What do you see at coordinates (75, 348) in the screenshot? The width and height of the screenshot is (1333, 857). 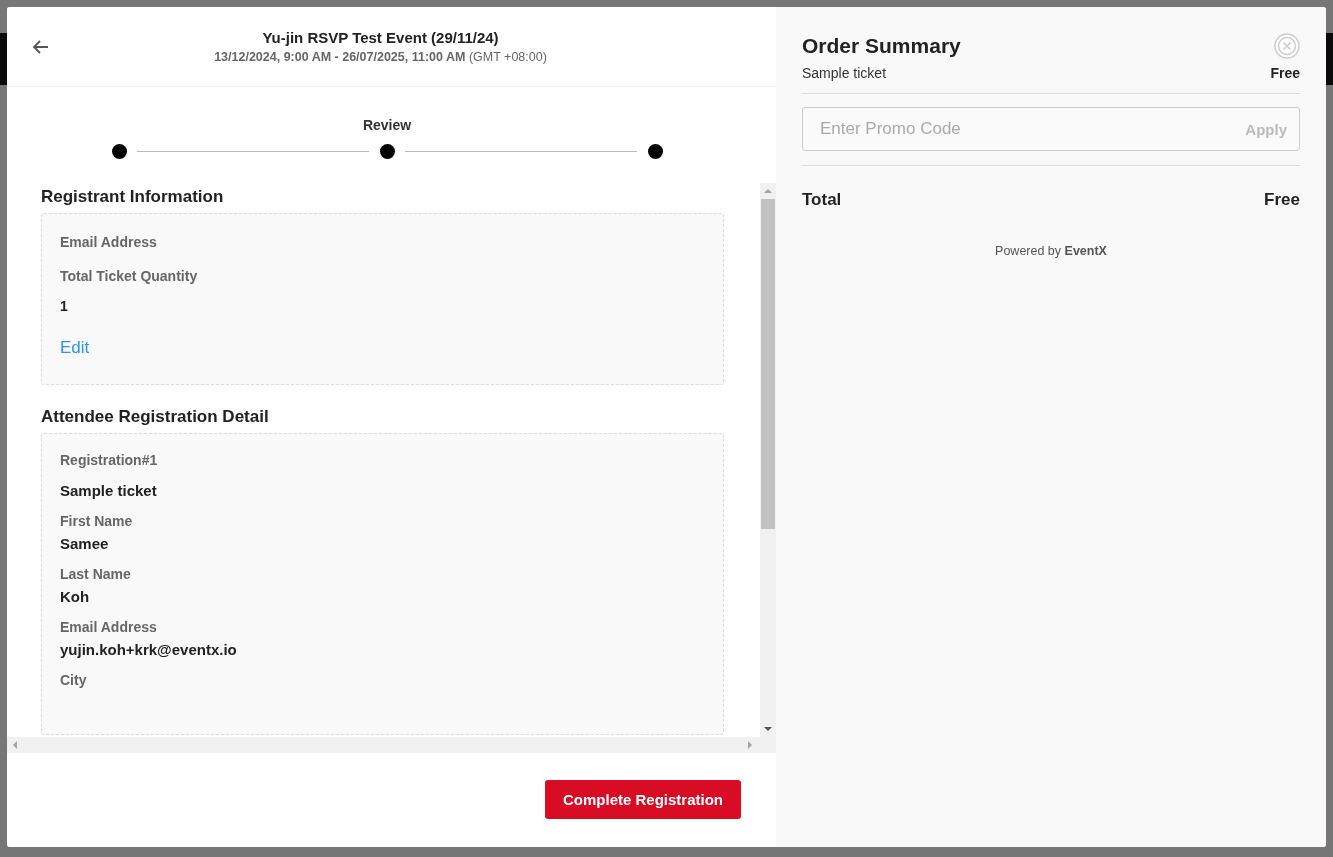 I see `edit-link: Edit` at bounding box center [75, 348].